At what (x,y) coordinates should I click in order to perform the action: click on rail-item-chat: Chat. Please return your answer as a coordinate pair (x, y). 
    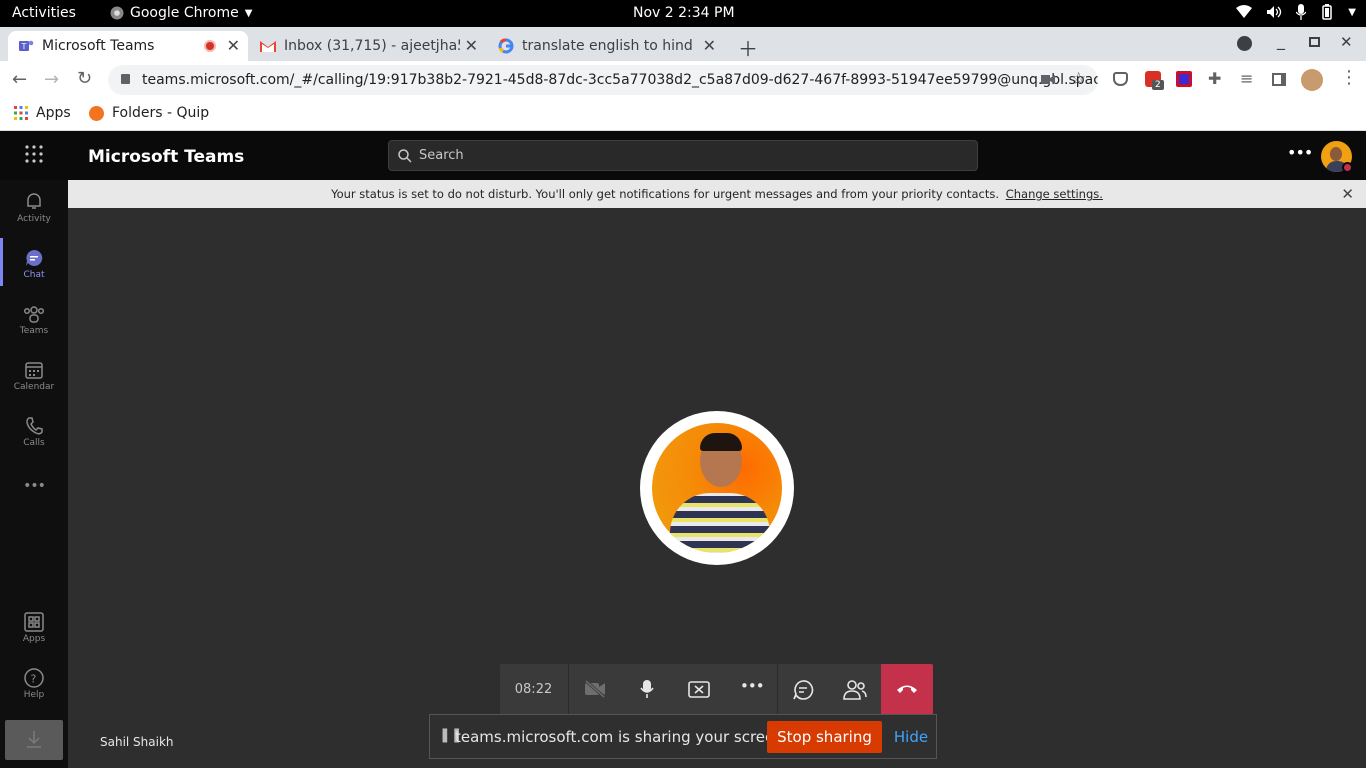
    Looking at the image, I should click on (34, 264).